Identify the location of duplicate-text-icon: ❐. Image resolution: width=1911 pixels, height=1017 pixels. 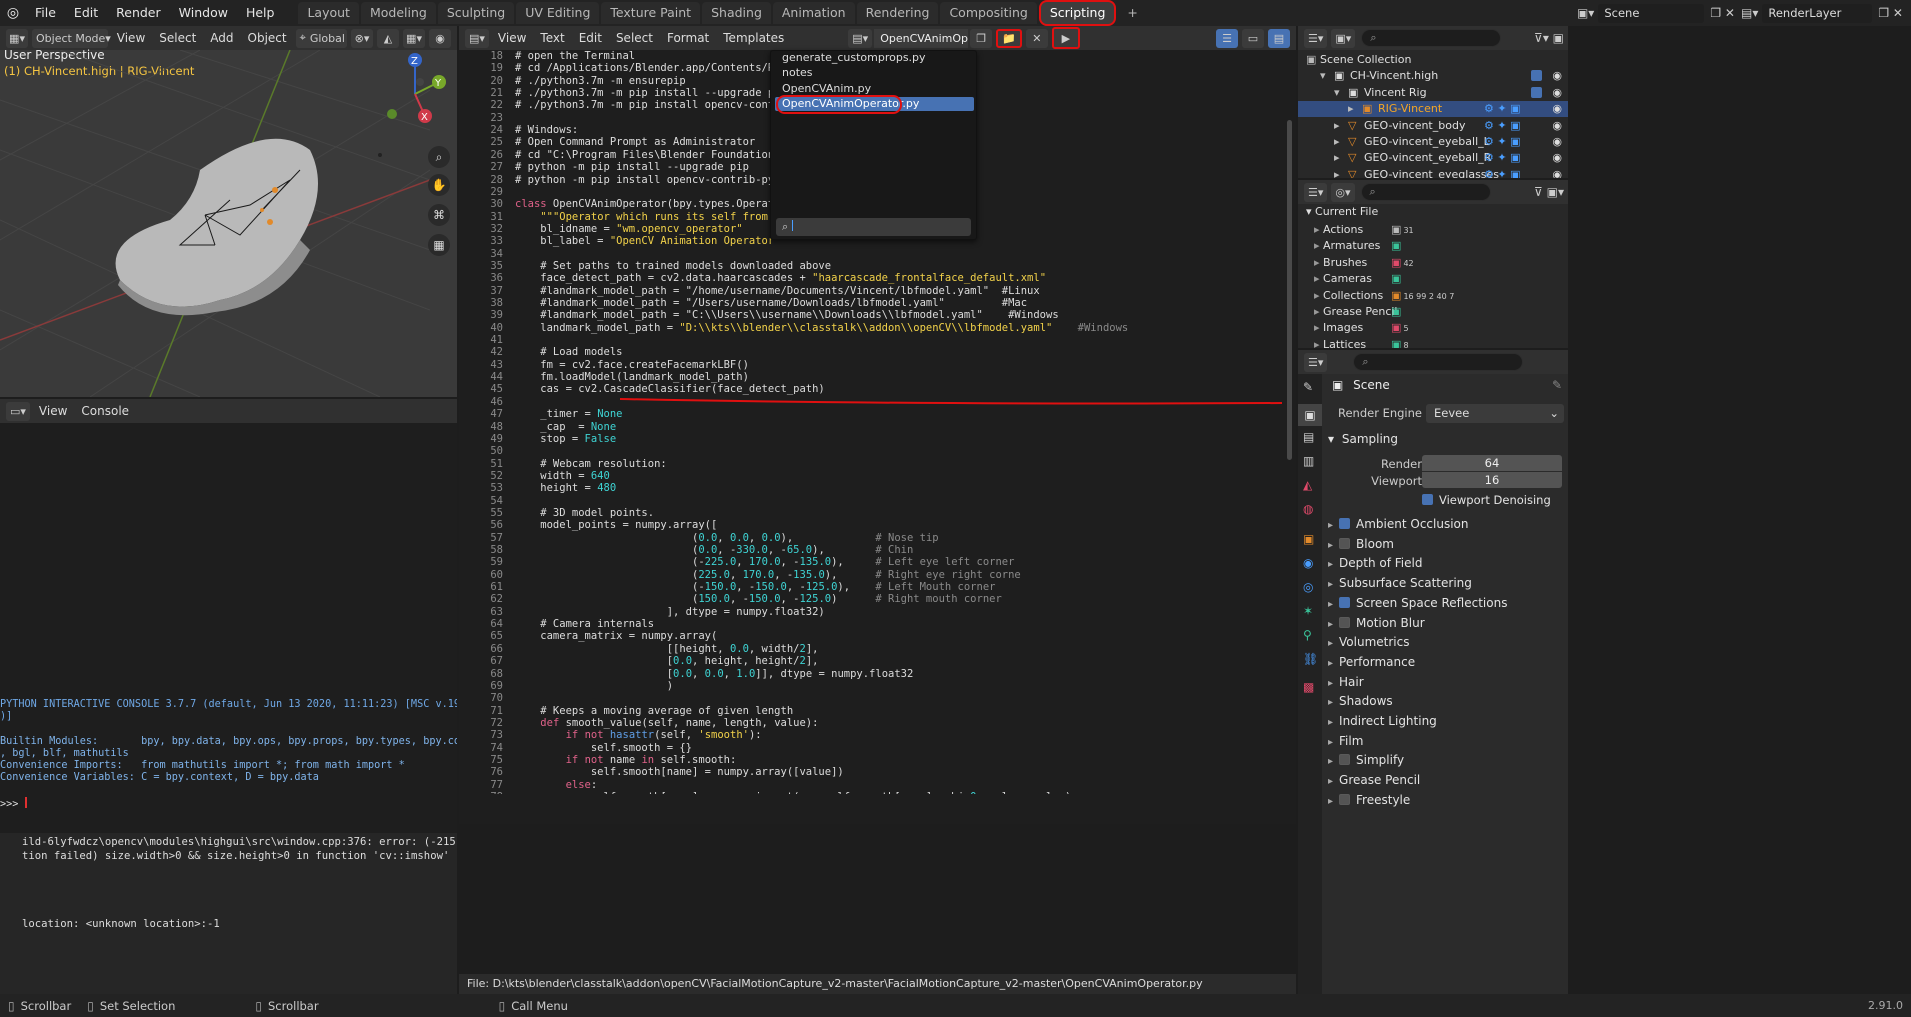
(981, 38).